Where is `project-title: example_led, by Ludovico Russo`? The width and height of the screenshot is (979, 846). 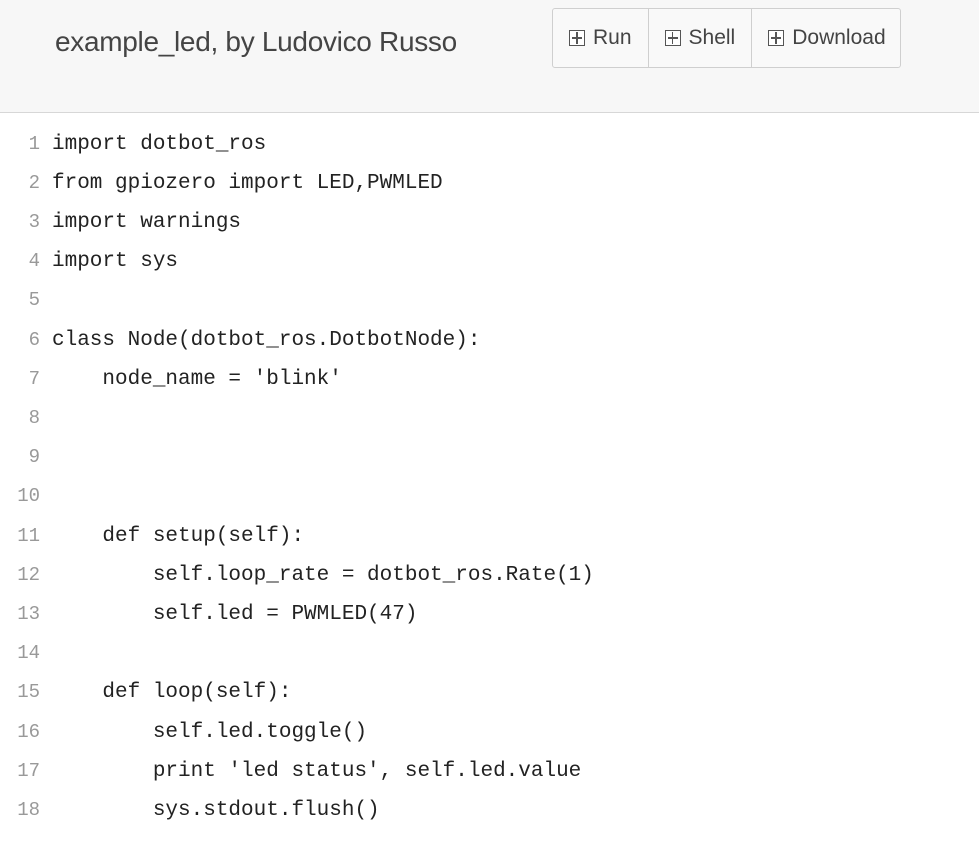 project-title: example_led, by Ludovico Russo is located at coordinates (256, 41).